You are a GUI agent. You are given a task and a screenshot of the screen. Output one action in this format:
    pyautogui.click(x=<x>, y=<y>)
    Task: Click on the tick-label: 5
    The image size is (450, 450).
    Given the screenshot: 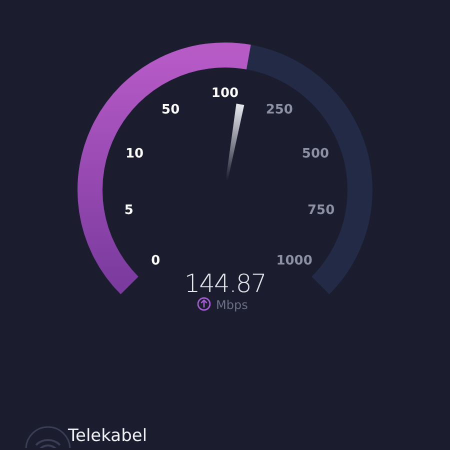 What is the action you would take?
    pyautogui.click(x=129, y=210)
    